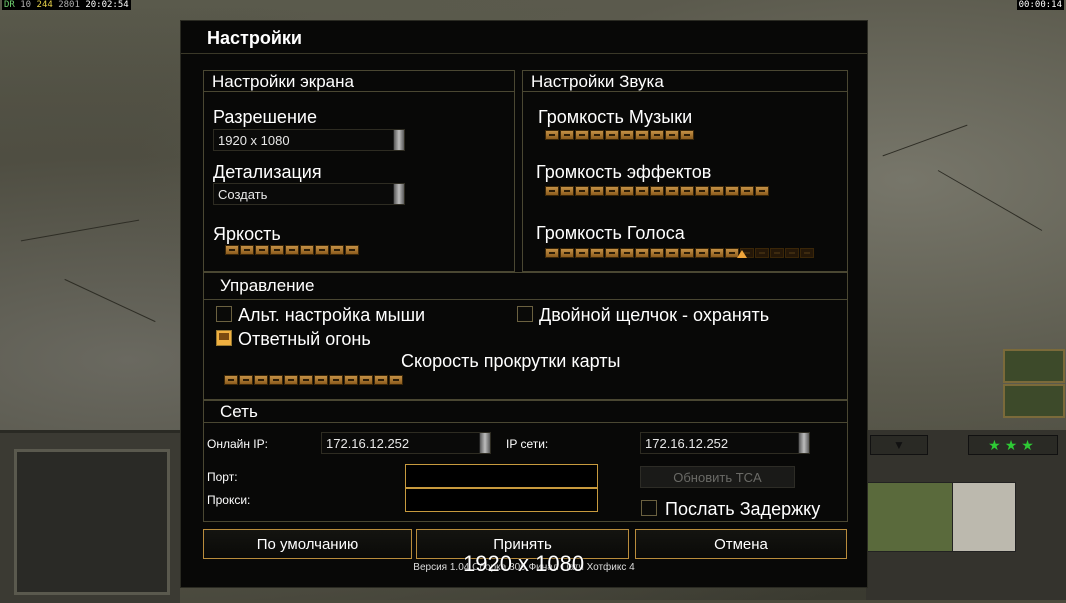 Image resolution: width=1066 pixels, height=603 pixels. Describe the element at coordinates (309, 194) in the screenshot. I see `detail-select: Создать` at that location.